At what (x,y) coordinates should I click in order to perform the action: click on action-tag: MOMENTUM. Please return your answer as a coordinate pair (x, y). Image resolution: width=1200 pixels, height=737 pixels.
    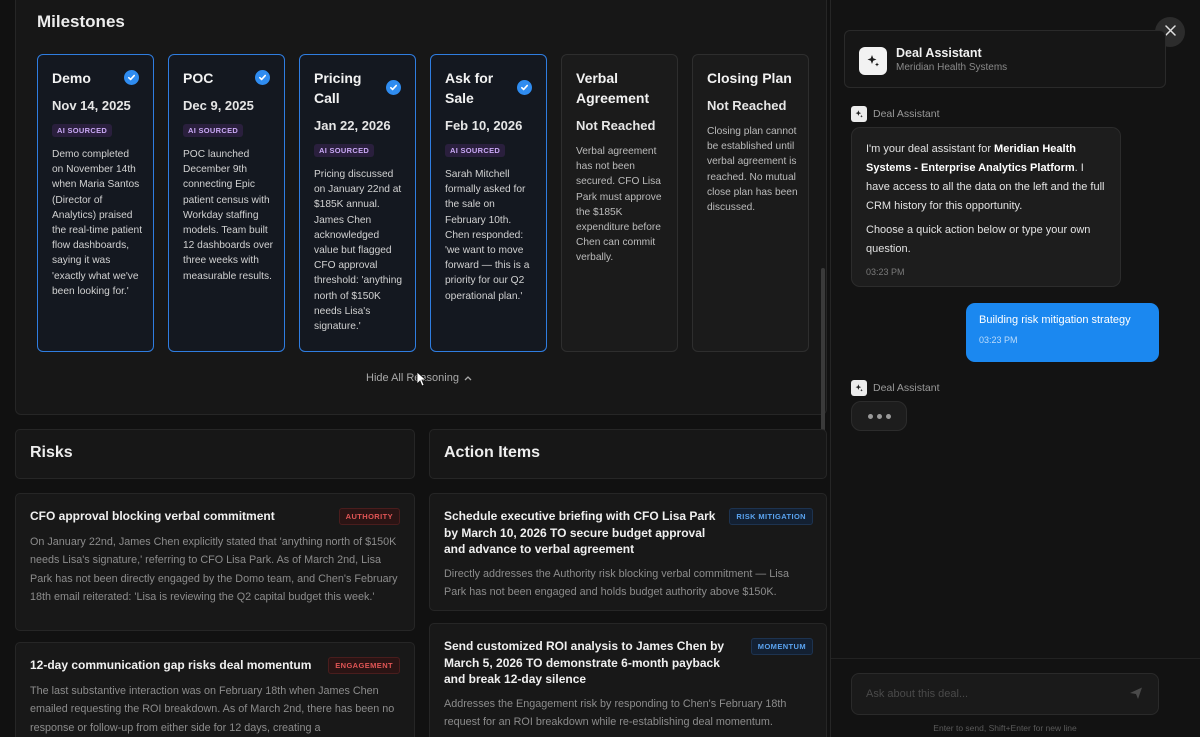
    Looking at the image, I should click on (781, 646).